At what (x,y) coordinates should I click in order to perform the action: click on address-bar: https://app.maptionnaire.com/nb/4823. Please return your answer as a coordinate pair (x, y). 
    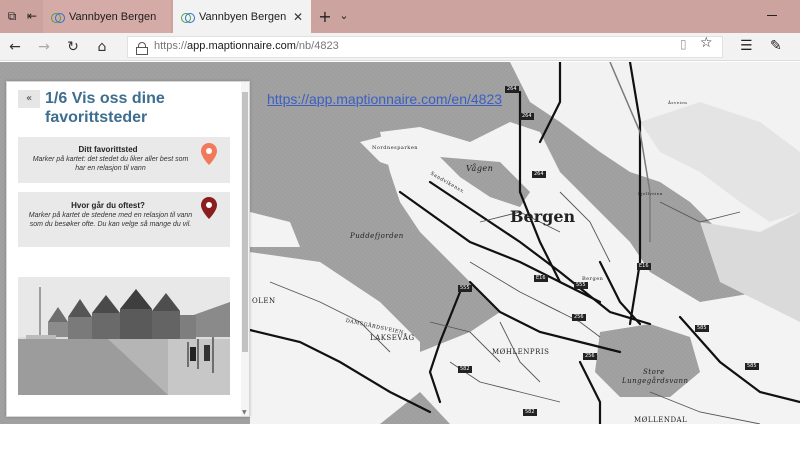
    Looking at the image, I should click on (425, 47).